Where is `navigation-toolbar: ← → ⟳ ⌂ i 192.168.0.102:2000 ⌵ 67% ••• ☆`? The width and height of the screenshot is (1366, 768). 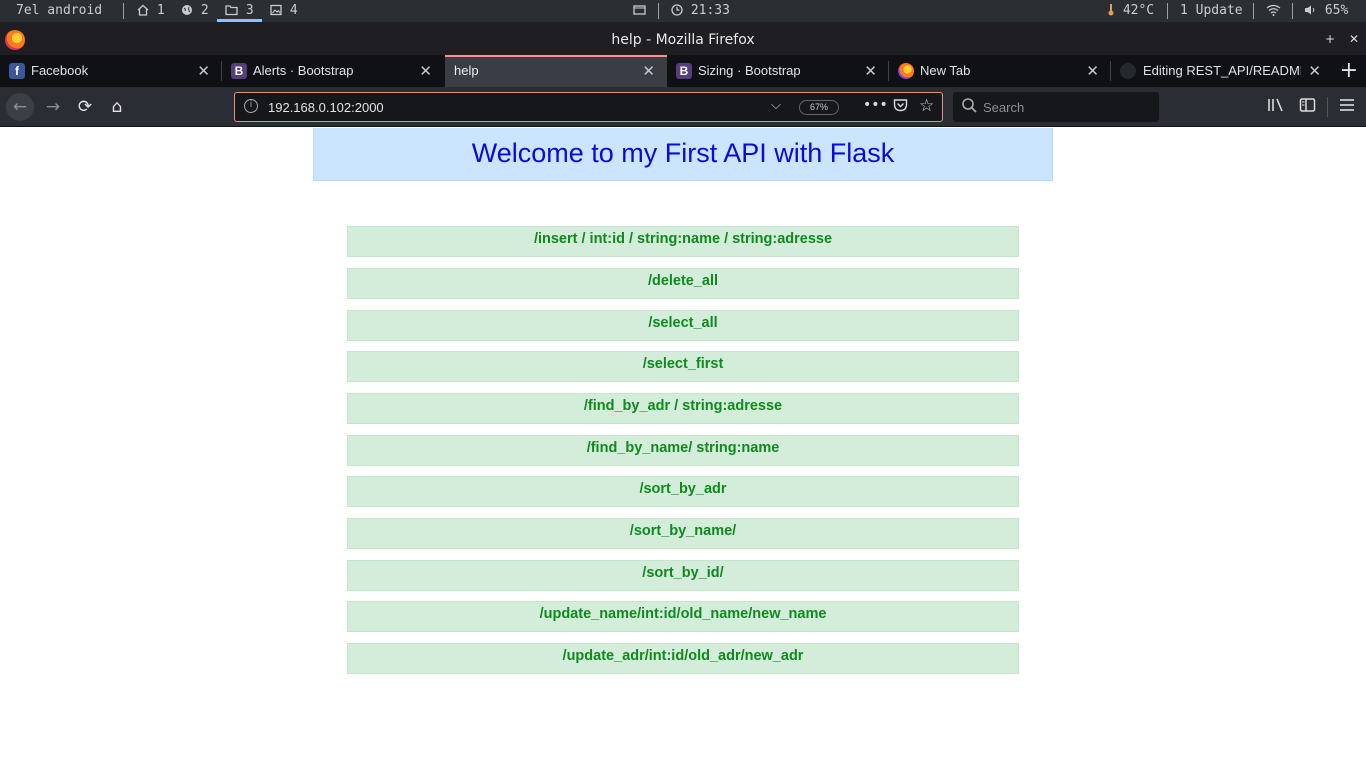 navigation-toolbar: ← → ⟳ ⌂ i 192.168.0.102:2000 ⌵ 67% ••• ☆ is located at coordinates (683, 107).